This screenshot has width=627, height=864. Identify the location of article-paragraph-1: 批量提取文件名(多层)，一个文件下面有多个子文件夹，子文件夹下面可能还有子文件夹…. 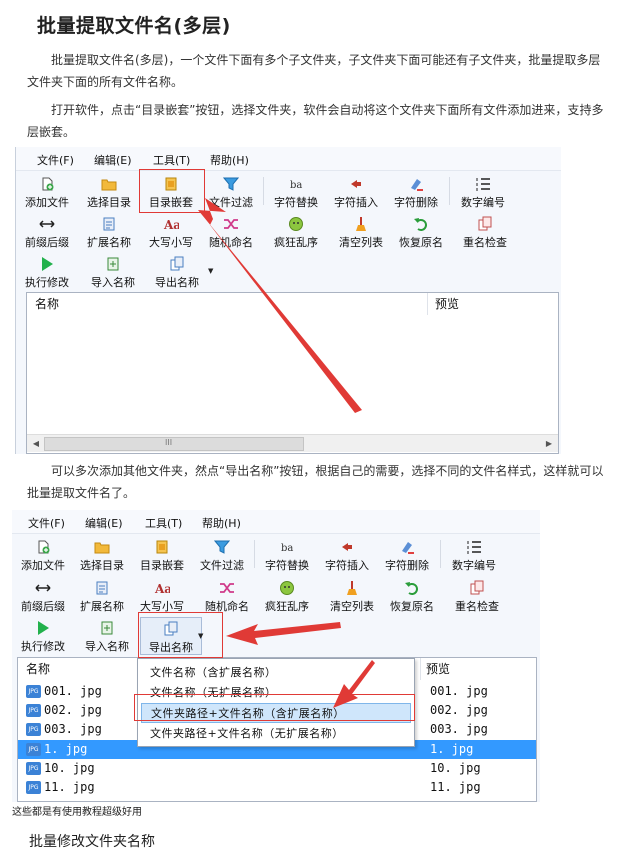
(314, 71).